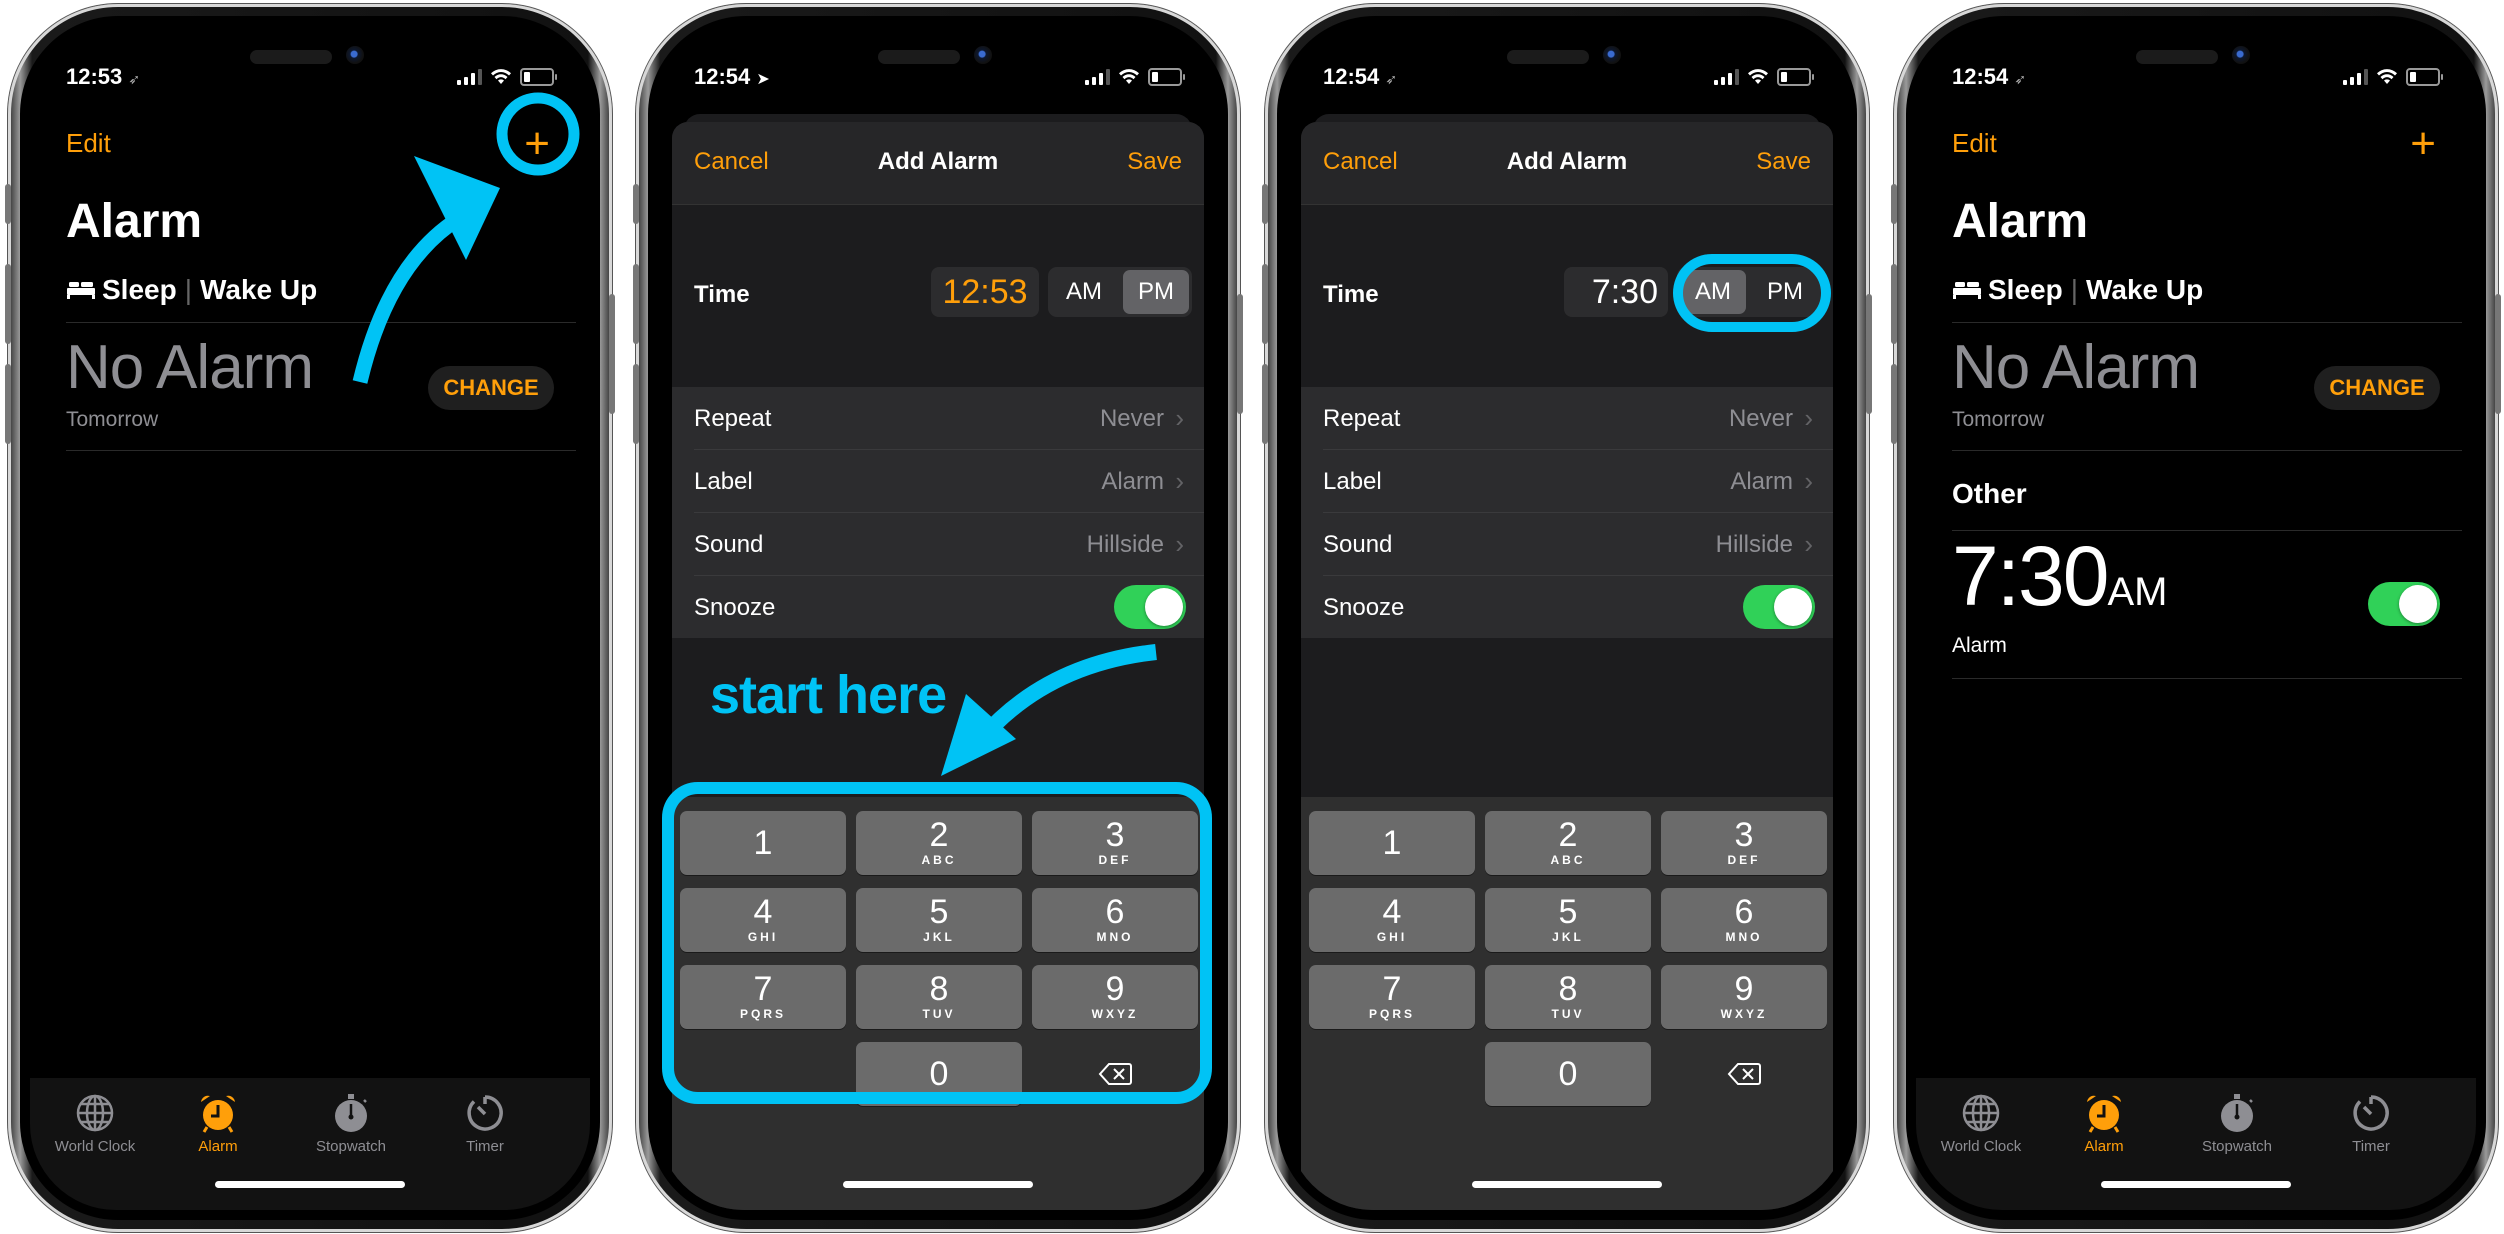 The image size is (2504, 1234). What do you see at coordinates (1179, 418) in the screenshot?
I see `chevron-right-icon: ›` at bounding box center [1179, 418].